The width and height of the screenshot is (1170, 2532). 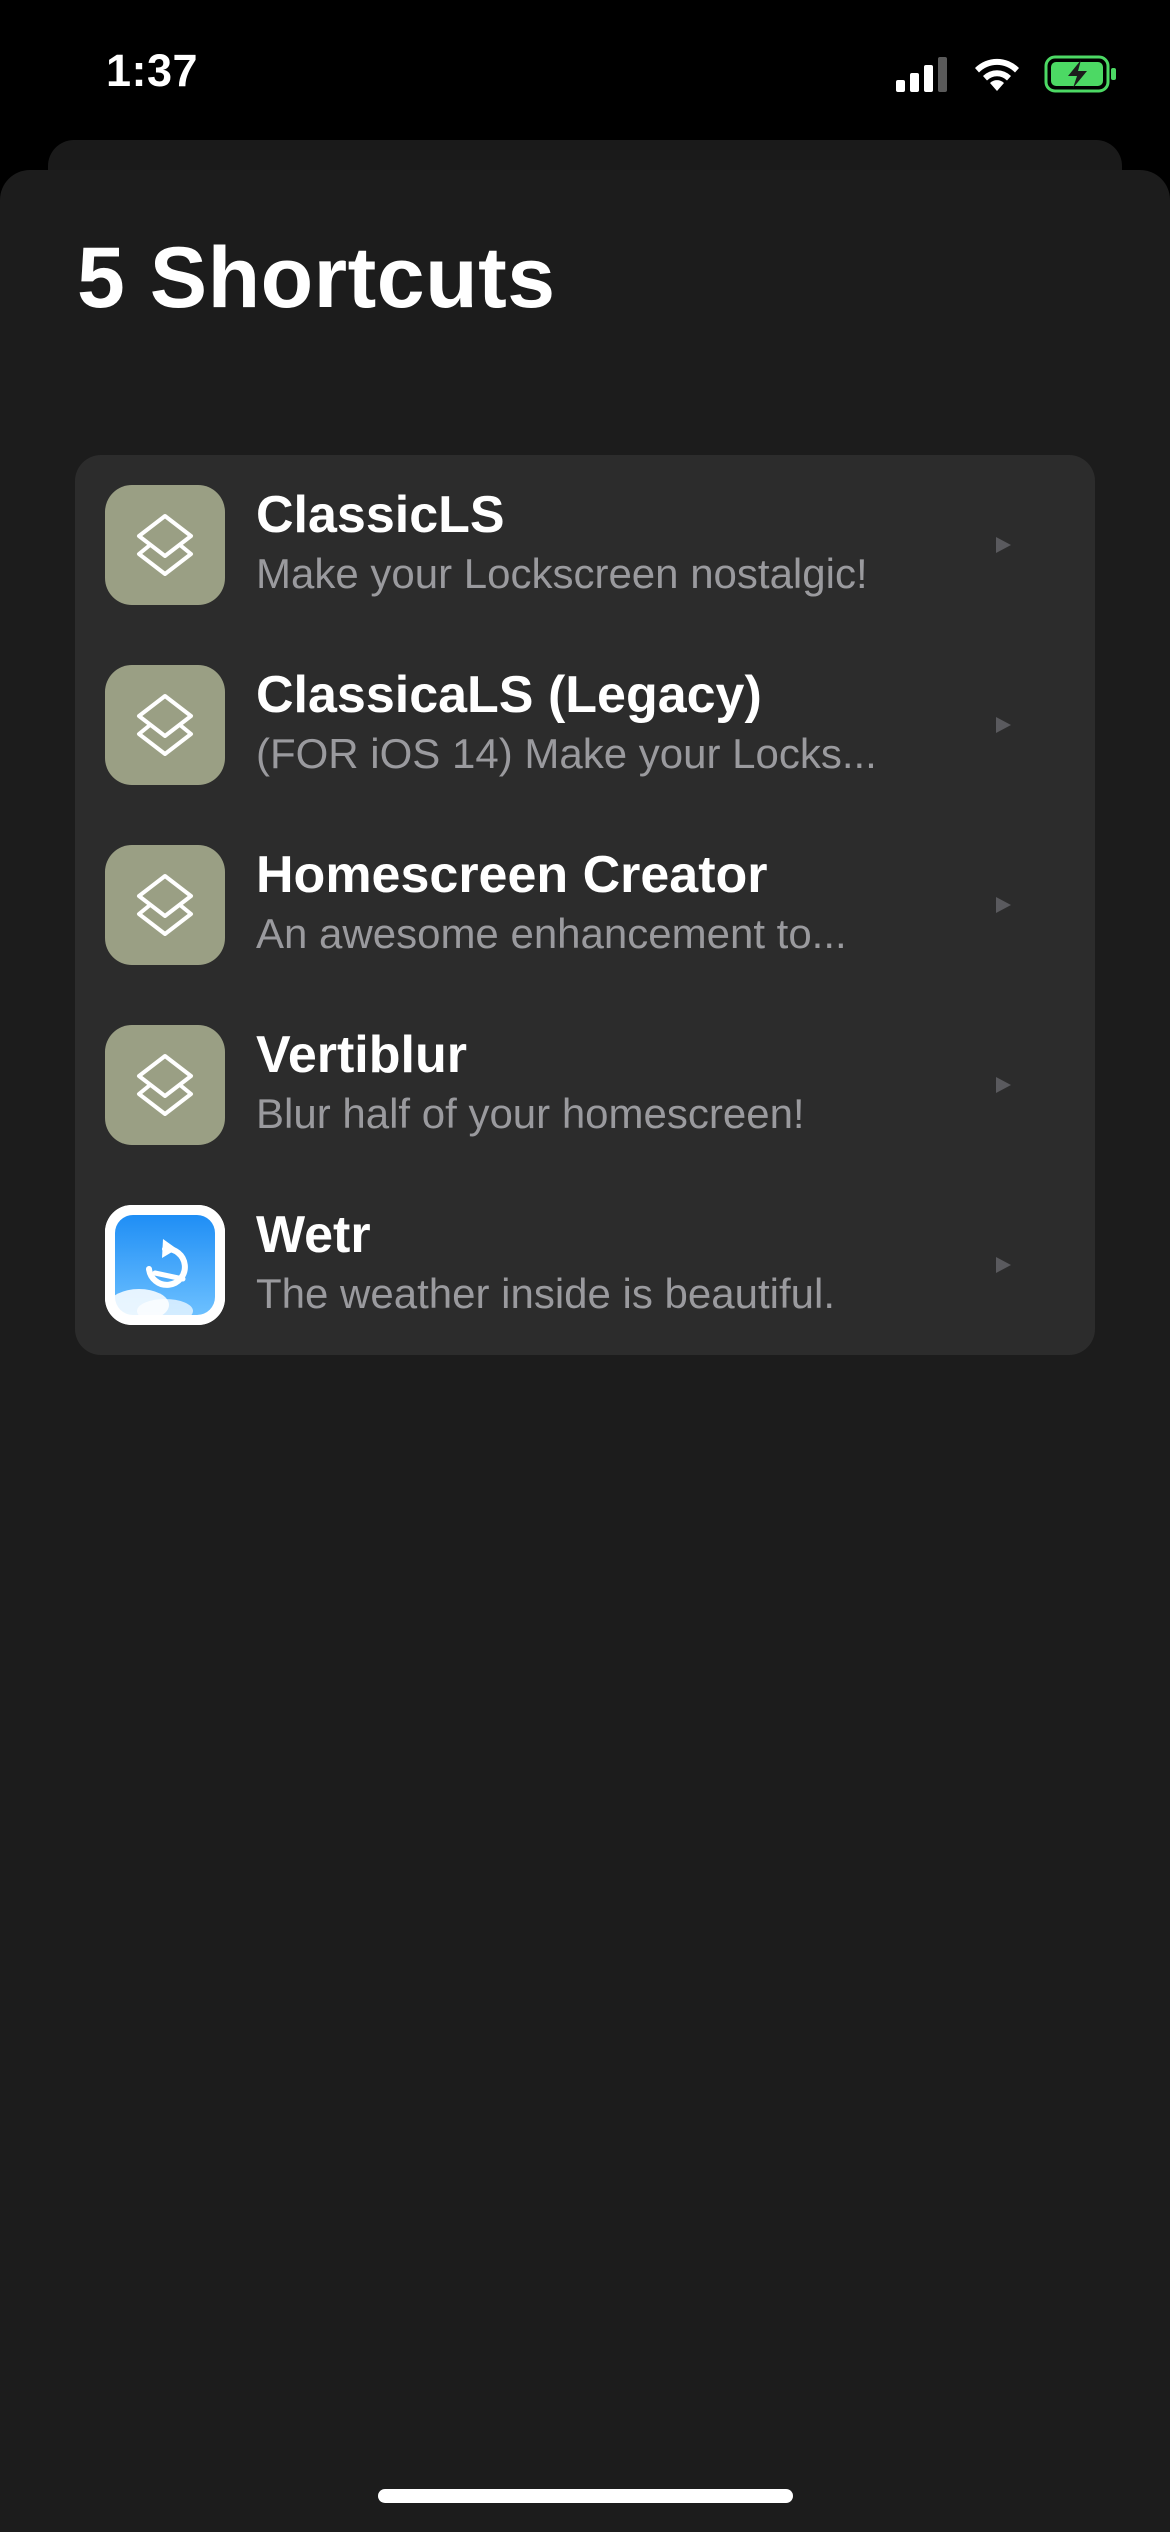 What do you see at coordinates (1080, 74) in the screenshot?
I see `battery-charging-icon` at bounding box center [1080, 74].